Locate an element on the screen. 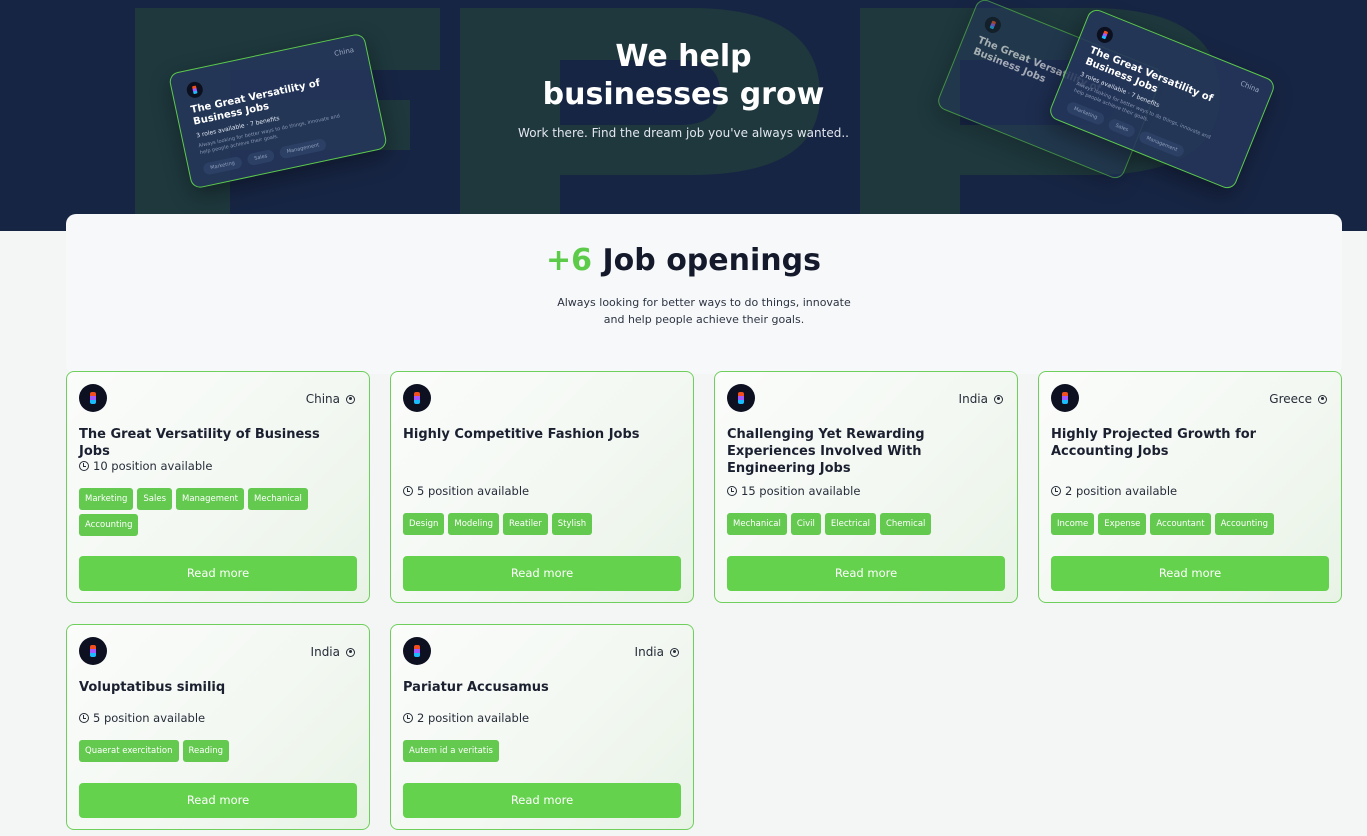 The image size is (1367, 836). job-tags: Income Expense Accountant Accounting is located at coordinates (1191, 524).